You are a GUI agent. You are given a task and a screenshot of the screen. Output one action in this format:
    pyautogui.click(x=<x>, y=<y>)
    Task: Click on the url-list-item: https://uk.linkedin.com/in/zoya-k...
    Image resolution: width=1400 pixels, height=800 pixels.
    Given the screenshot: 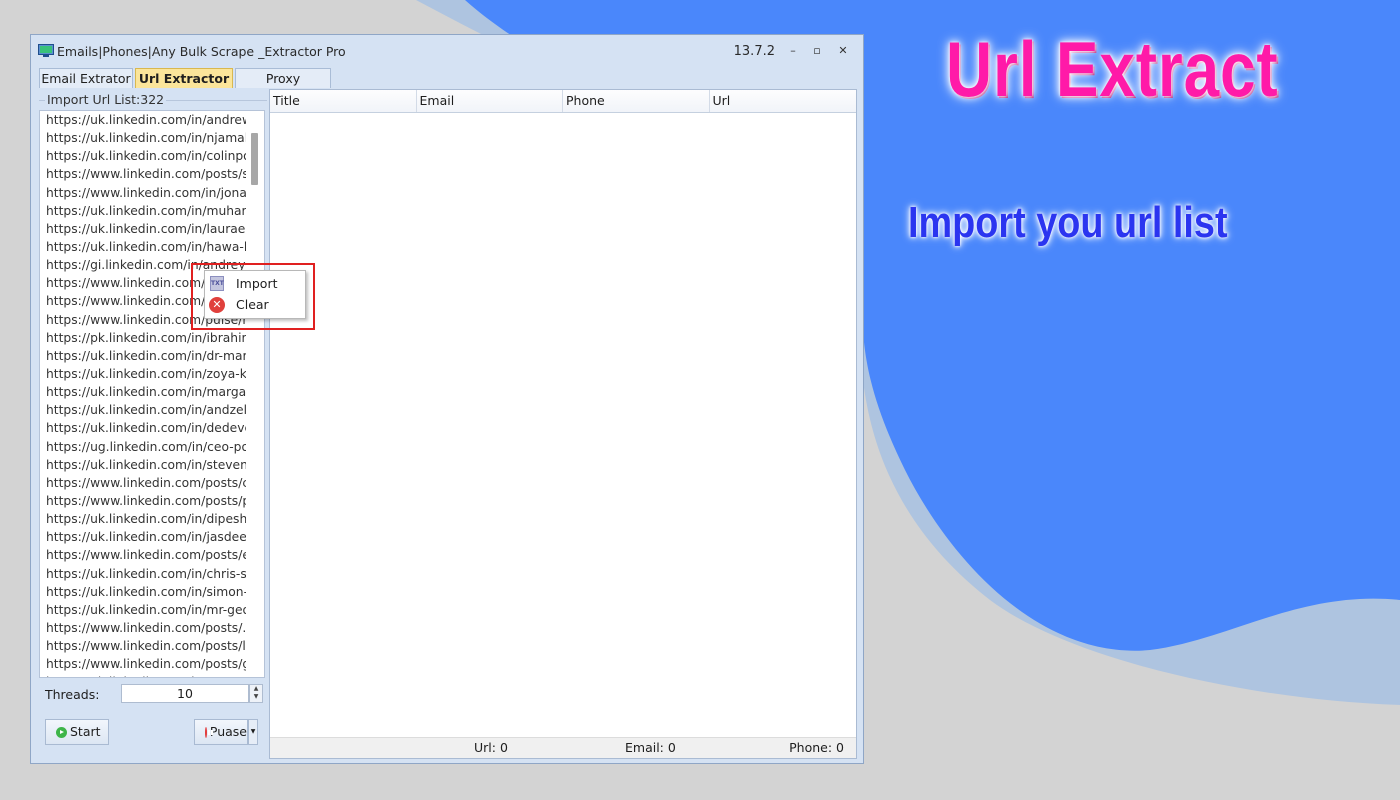 What is the action you would take?
    pyautogui.click(x=143, y=374)
    